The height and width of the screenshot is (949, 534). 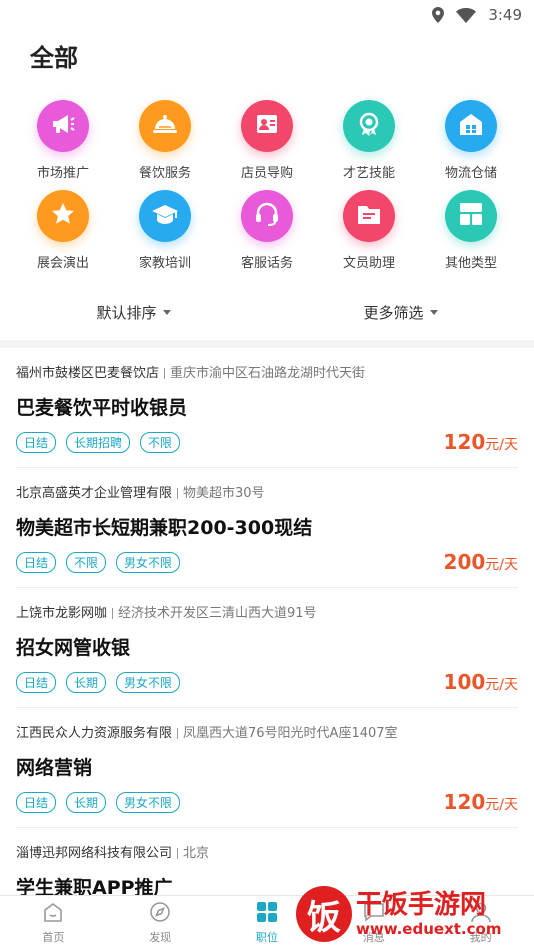 What do you see at coordinates (438, 15) in the screenshot?
I see `location-icon` at bounding box center [438, 15].